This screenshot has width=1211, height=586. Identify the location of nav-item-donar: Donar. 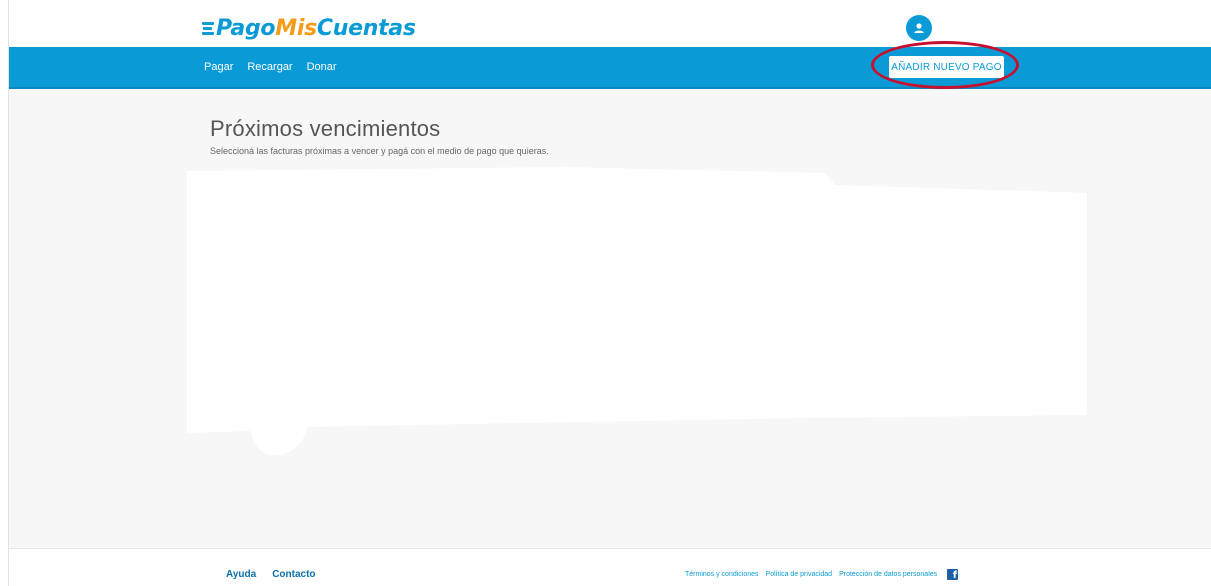
(322, 67).